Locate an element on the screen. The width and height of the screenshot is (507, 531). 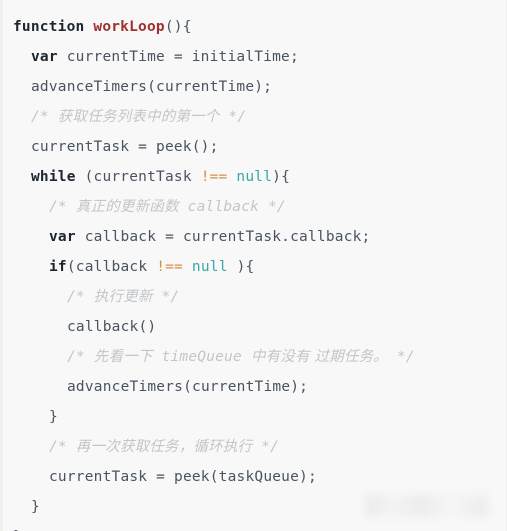
code-token: function is located at coordinates (49, 27).